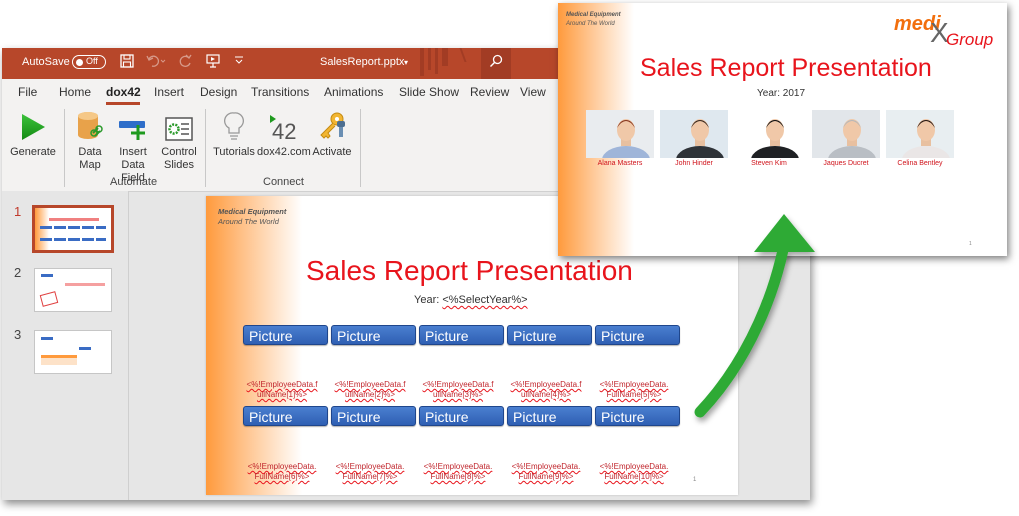 This screenshot has width=1019, height=516. What do you see at coordinates (284, 130) in the screenshot?
I see `svg-text: 42` at bounding box center [284, 130].